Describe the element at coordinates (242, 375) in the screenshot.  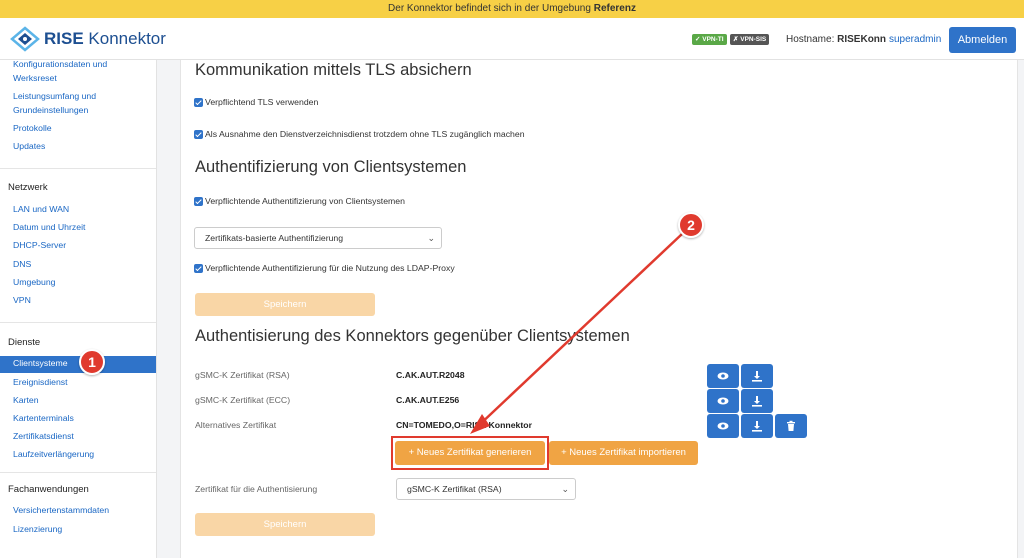
I see `cert-label-rsa: gSMC-K Zertifikat (RSA)` at that location.